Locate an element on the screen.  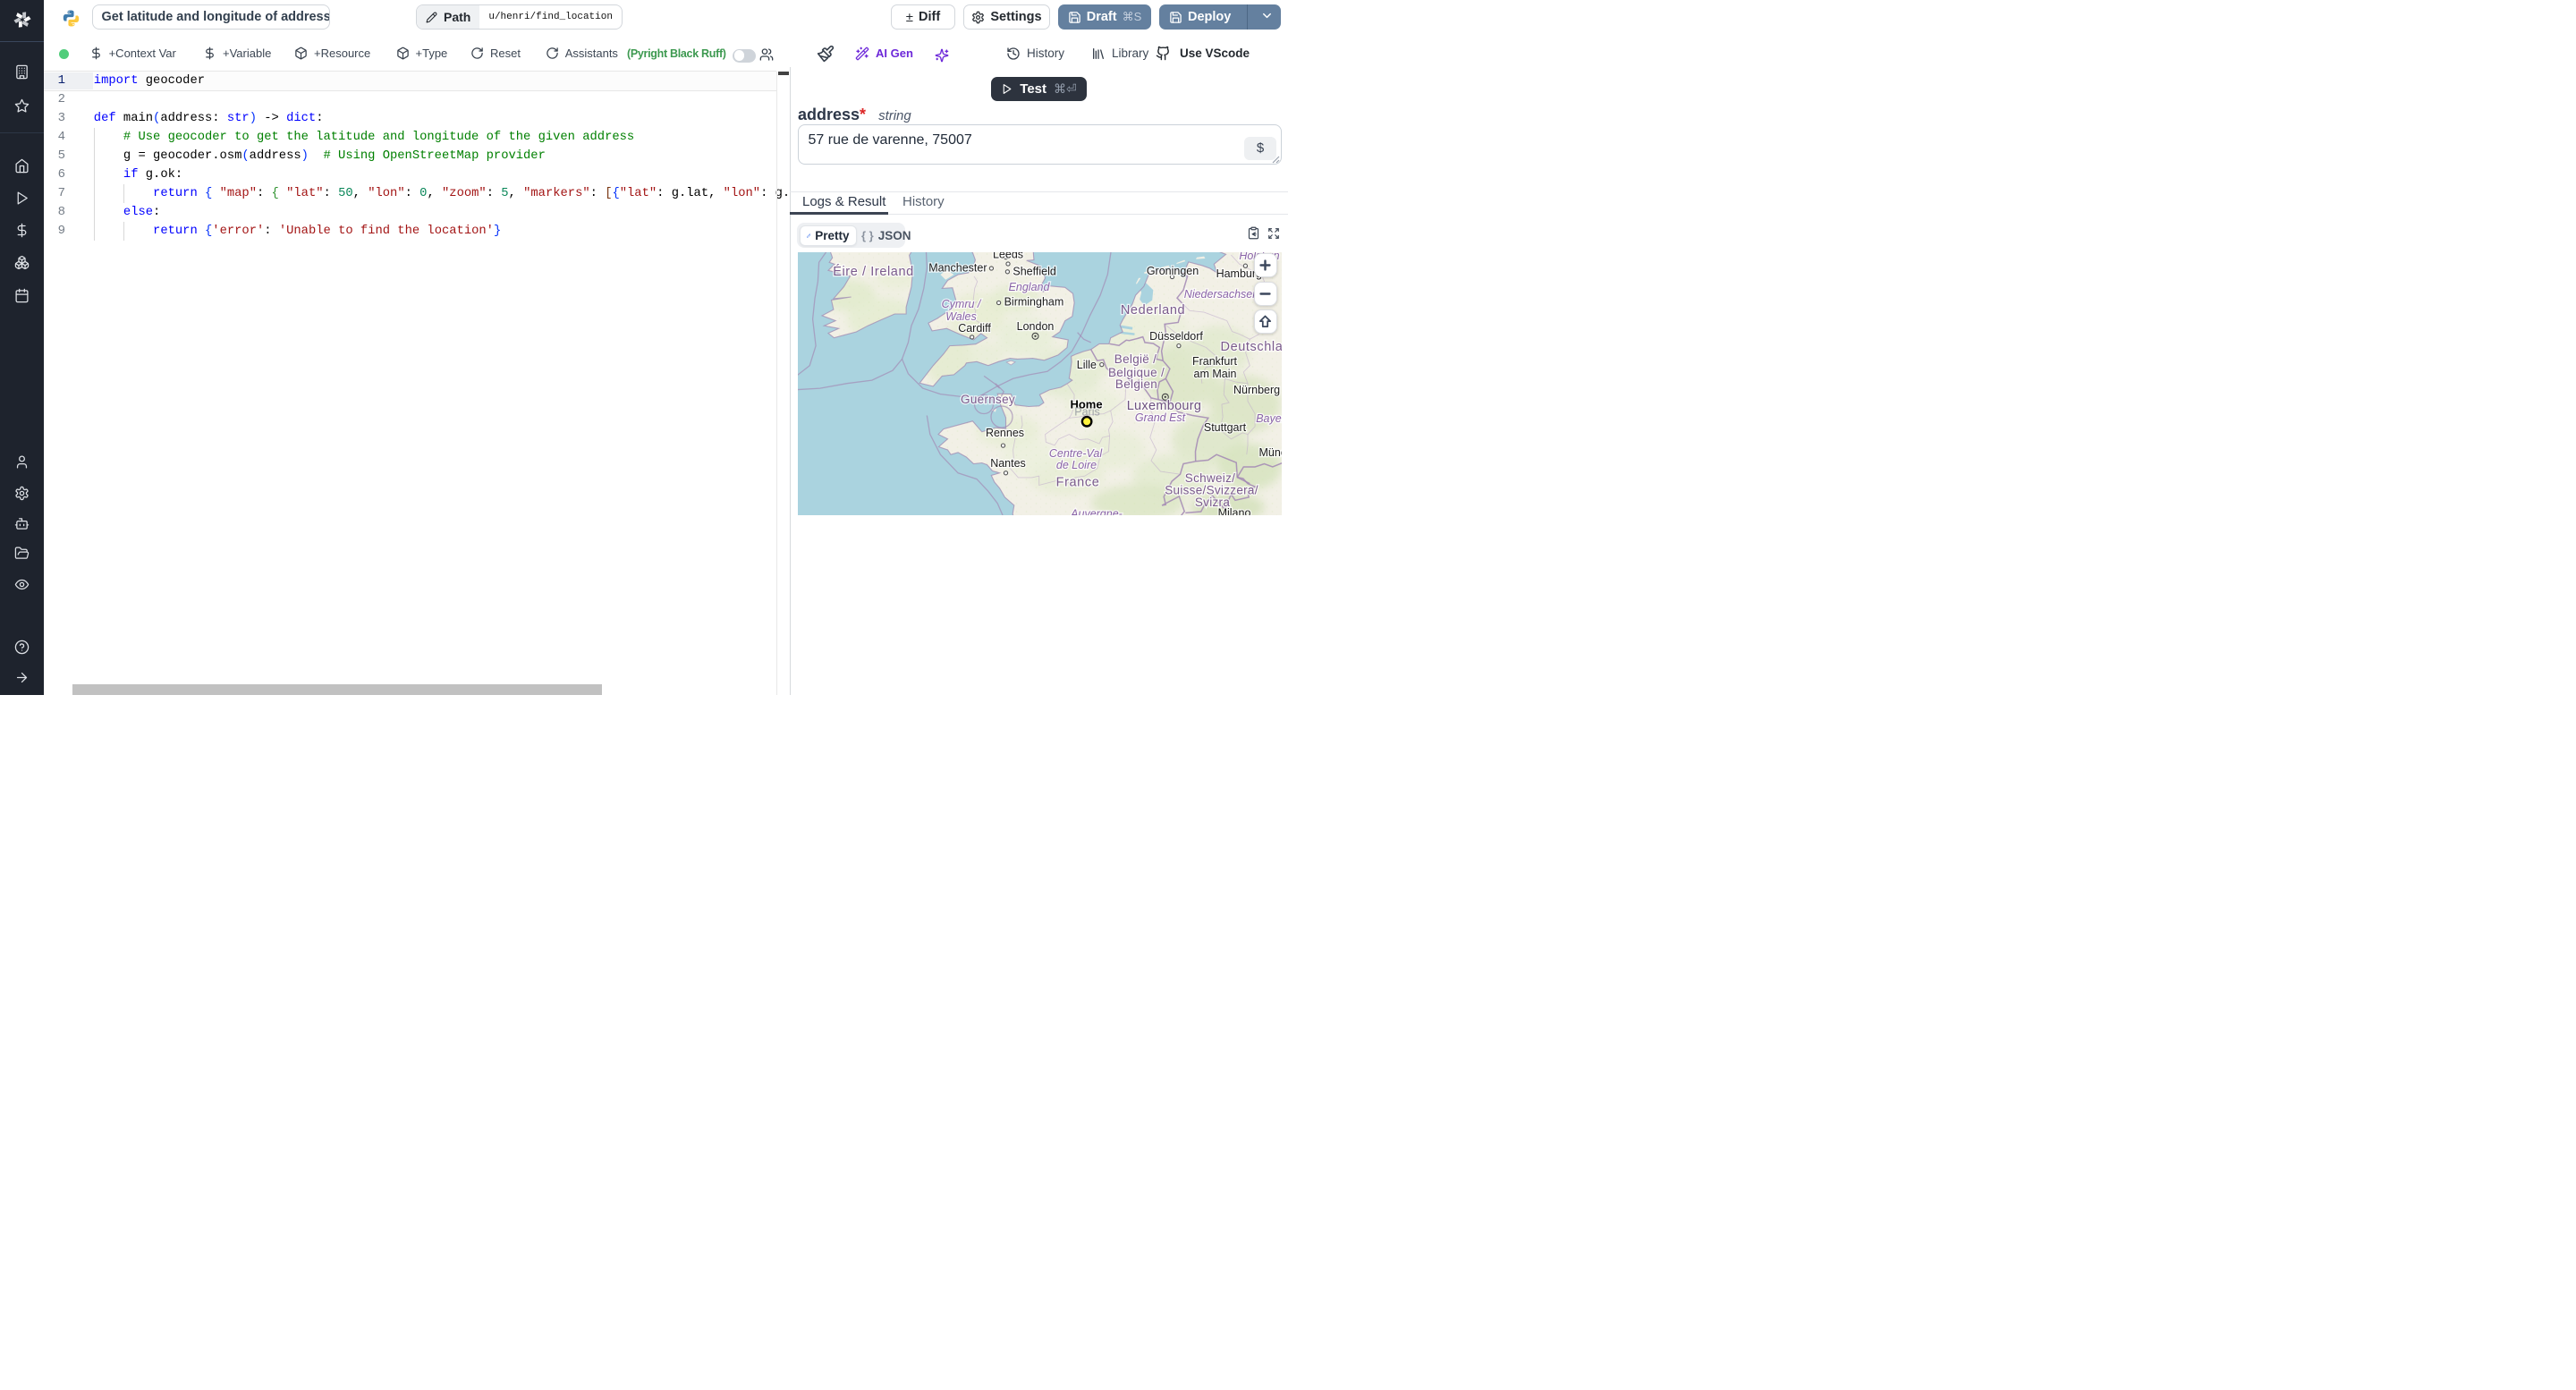
svg-text: Düsseldorf is located at coordinates (1176, 336).